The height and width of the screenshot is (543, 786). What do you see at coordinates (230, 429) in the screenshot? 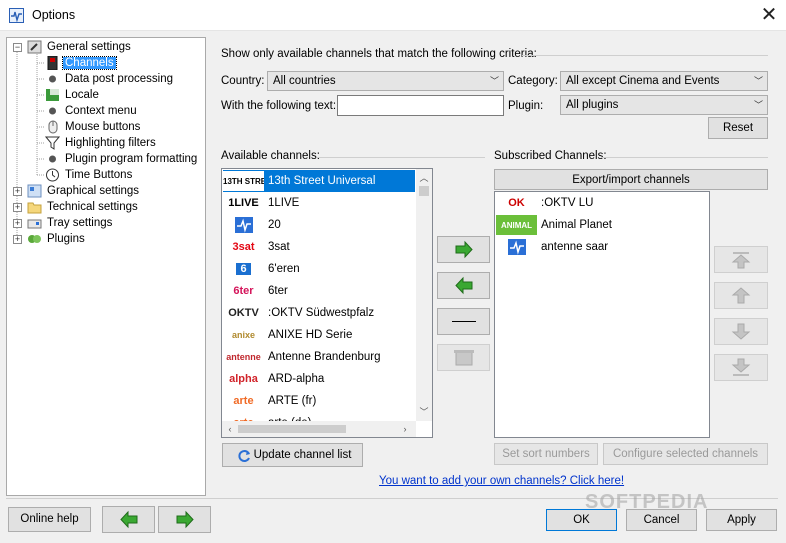
I see `scroll-left-icon: ‹` at bounding box center [230, 429].